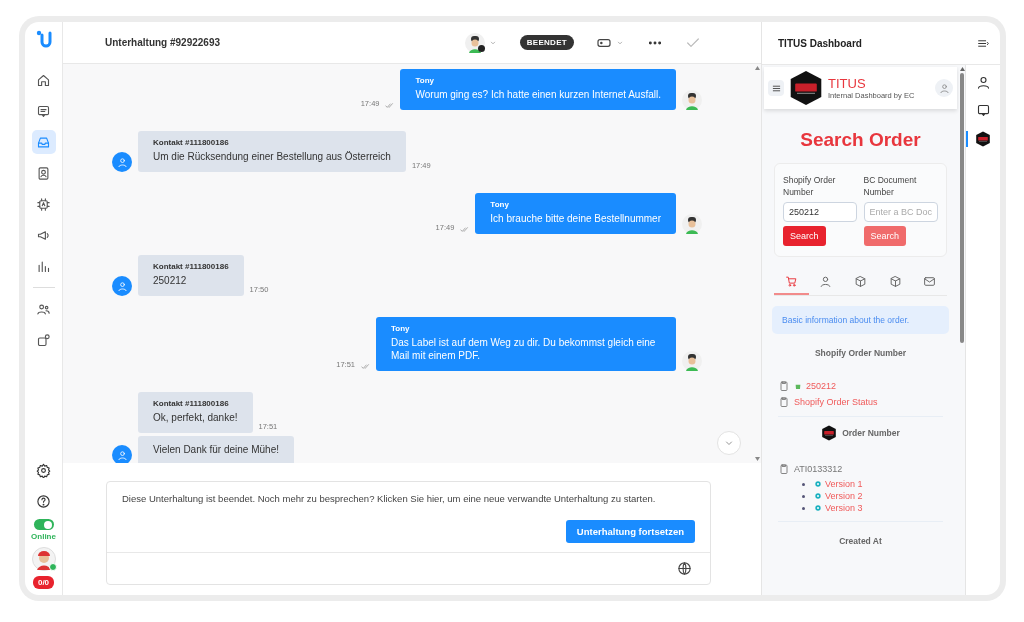  I want to click on user-avatar, so click(43, 559).